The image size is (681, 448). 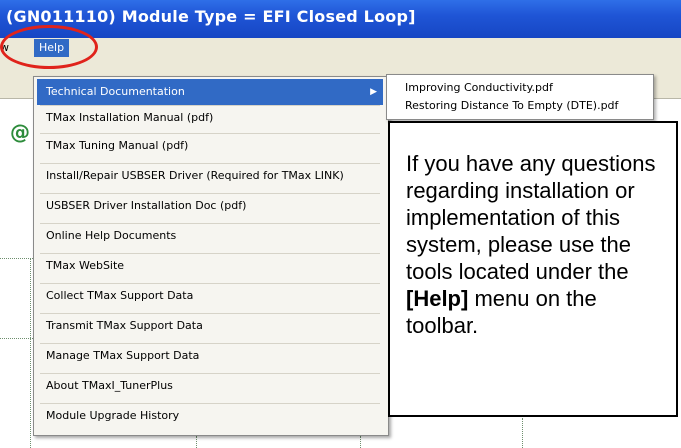 I want to click on menu-item-label: Technical Documentation, so click(x=115, y=91).